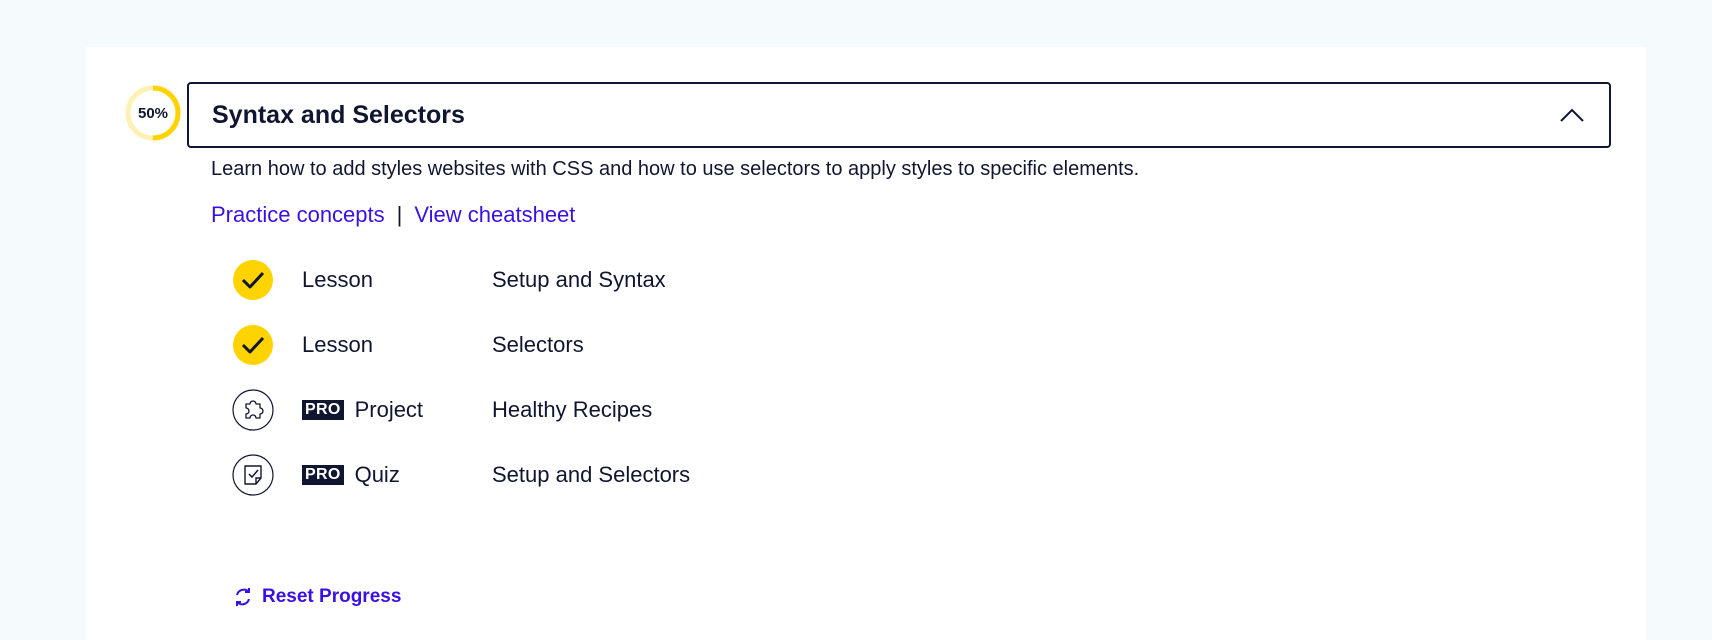  I want to click on progress-ring: 50%, so click(153, 113).